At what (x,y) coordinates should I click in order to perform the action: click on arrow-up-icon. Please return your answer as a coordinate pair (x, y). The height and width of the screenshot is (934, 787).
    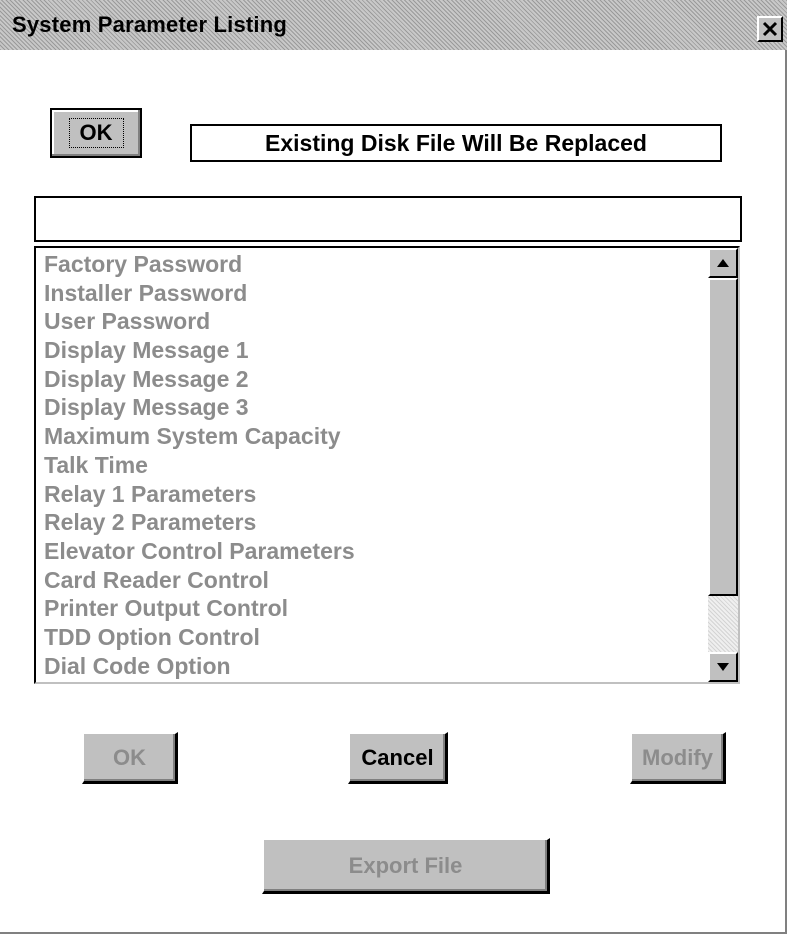
    Looking at the image, I should click on (723, 263).